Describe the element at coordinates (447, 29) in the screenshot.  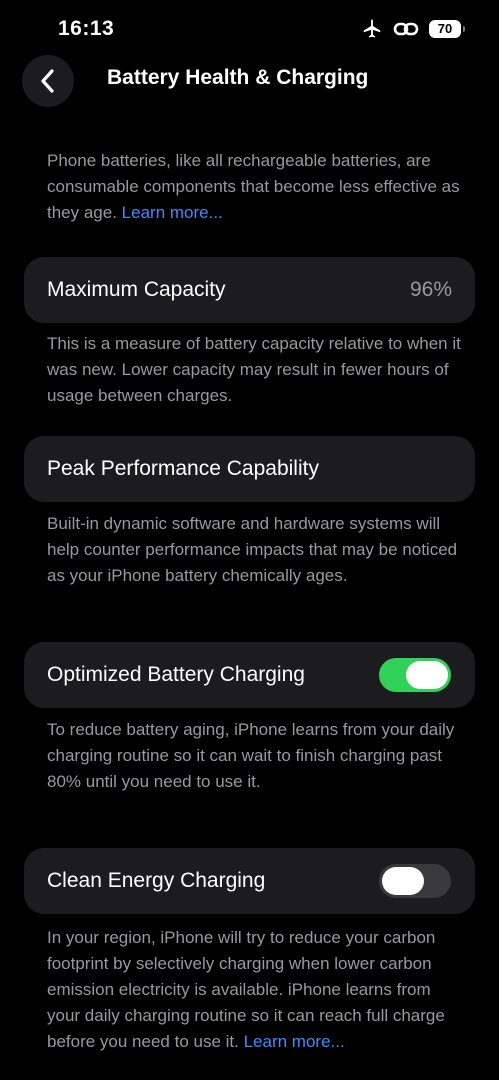
I see `battery-icon: 70` at that location.